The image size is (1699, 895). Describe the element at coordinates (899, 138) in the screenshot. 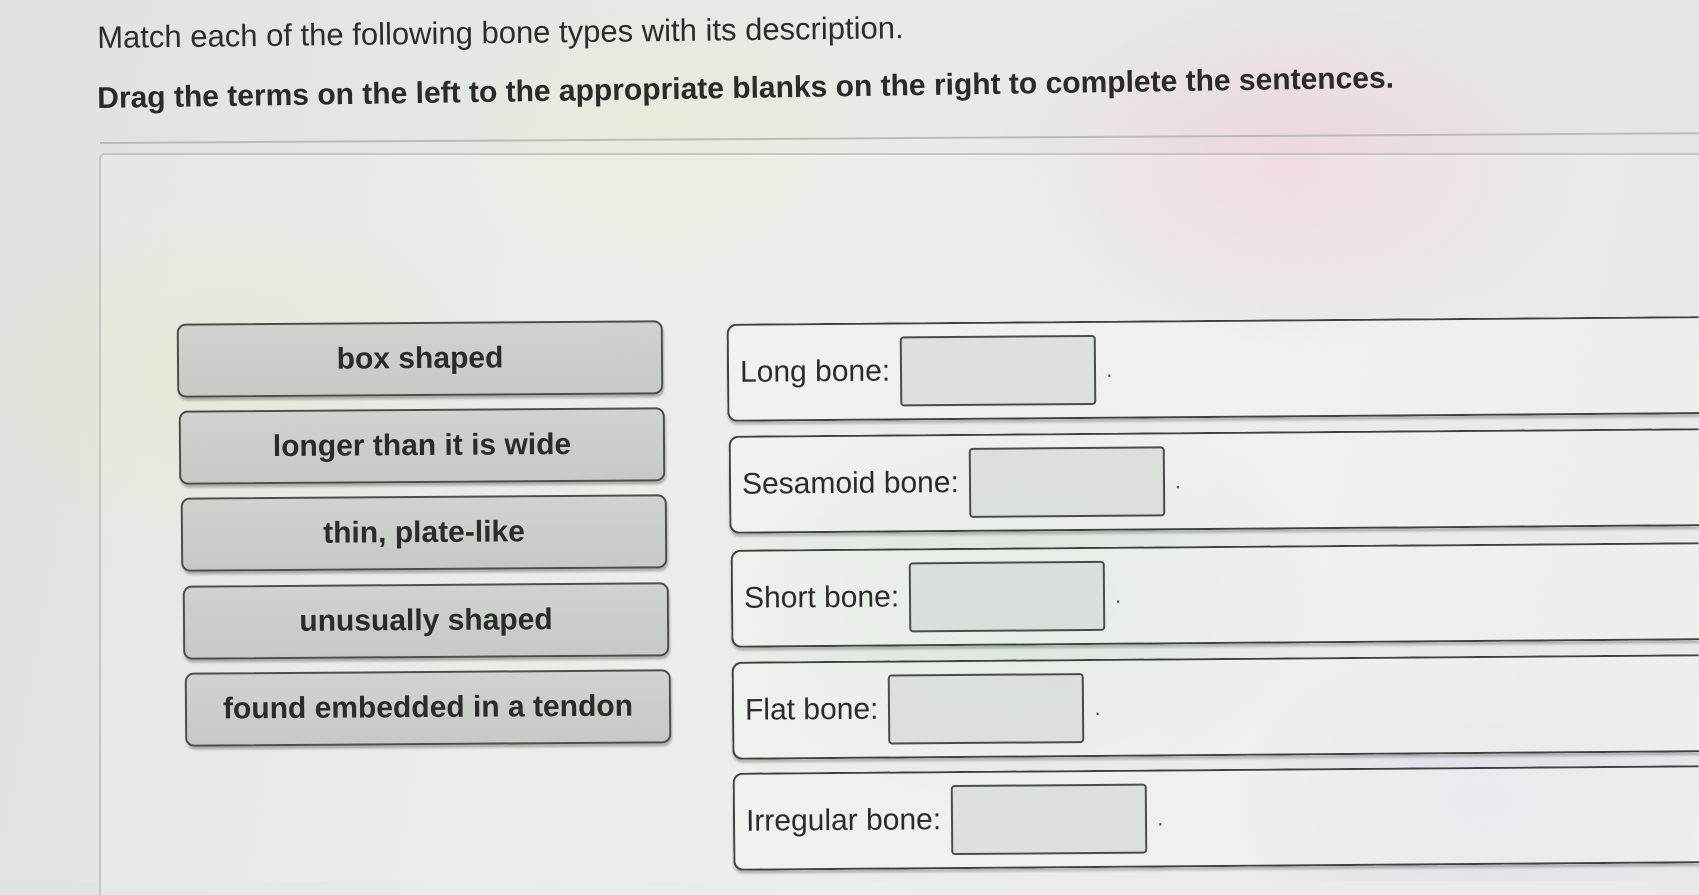

I see `header-divider` at that location.